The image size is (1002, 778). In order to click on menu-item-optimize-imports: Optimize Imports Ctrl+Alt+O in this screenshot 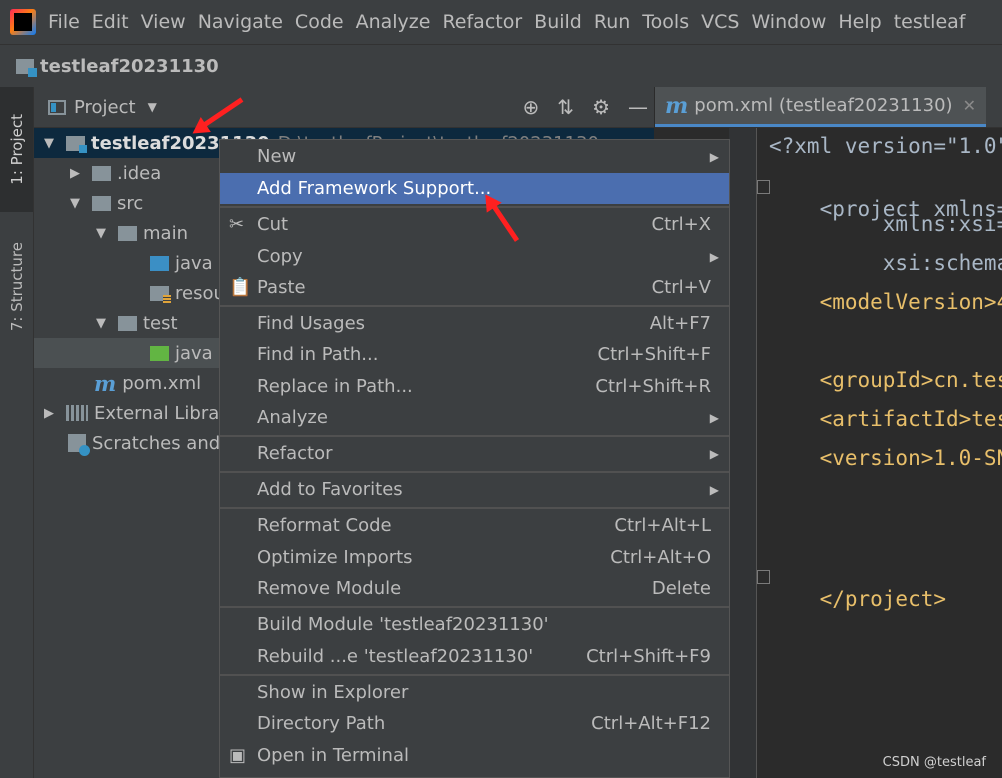, I will do `click(474, 557)`.